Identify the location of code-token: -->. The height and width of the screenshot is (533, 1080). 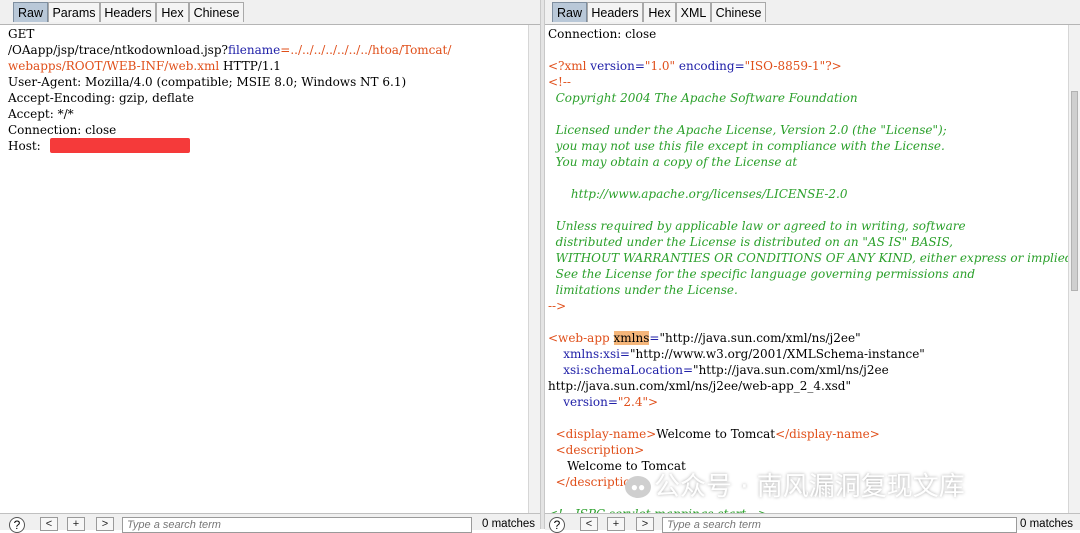
(557, 306).